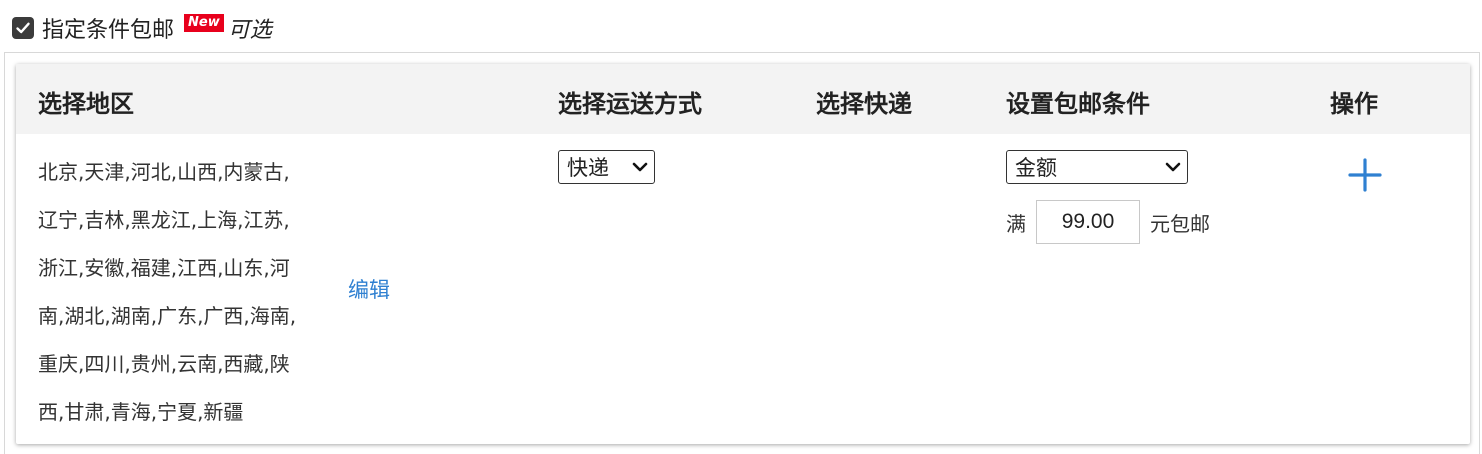  Describe the element at coordinates (1088, 222) in the screenshot. I see `condition-amount-input` at that location.